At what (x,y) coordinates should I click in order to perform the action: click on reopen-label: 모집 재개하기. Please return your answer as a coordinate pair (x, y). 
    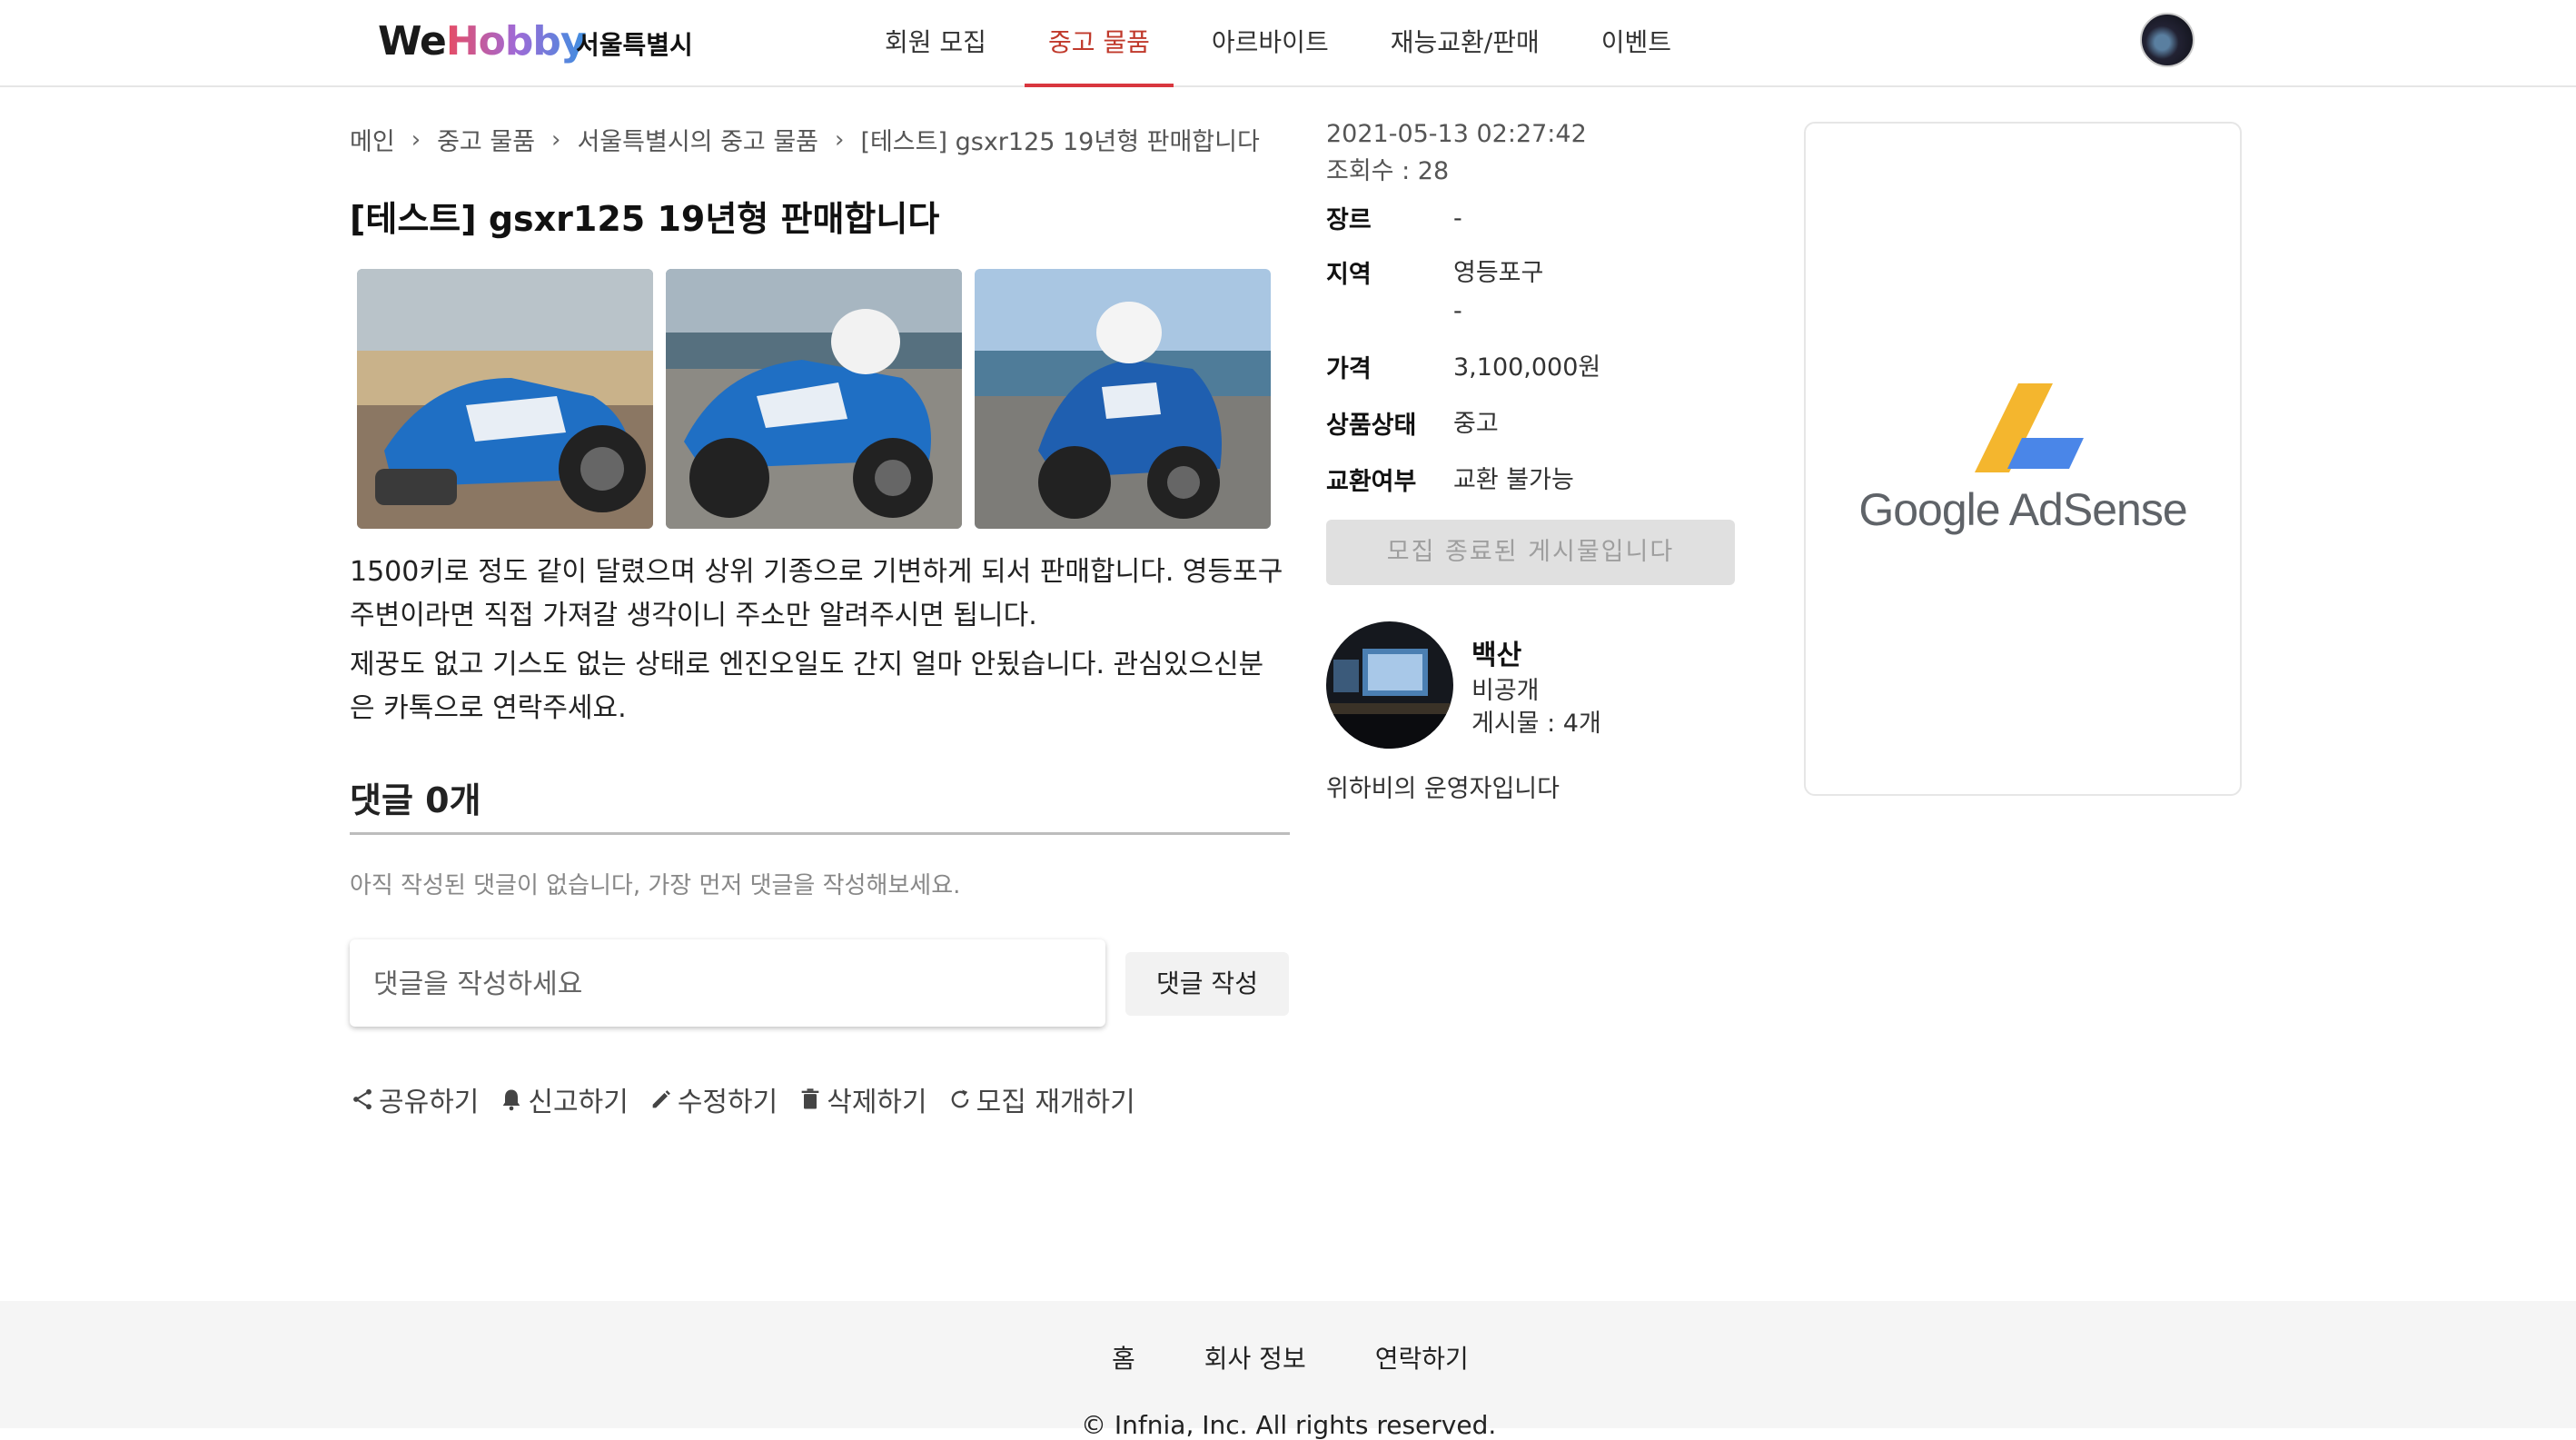
    Looking at the image, I should click on (1055, 1102).